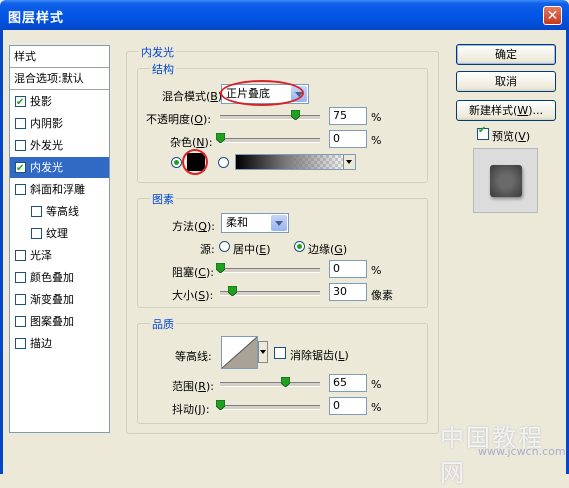 This screenshot has height=488, width=569. I want to click on style-item-contour: 等高线, so click(59, 211).